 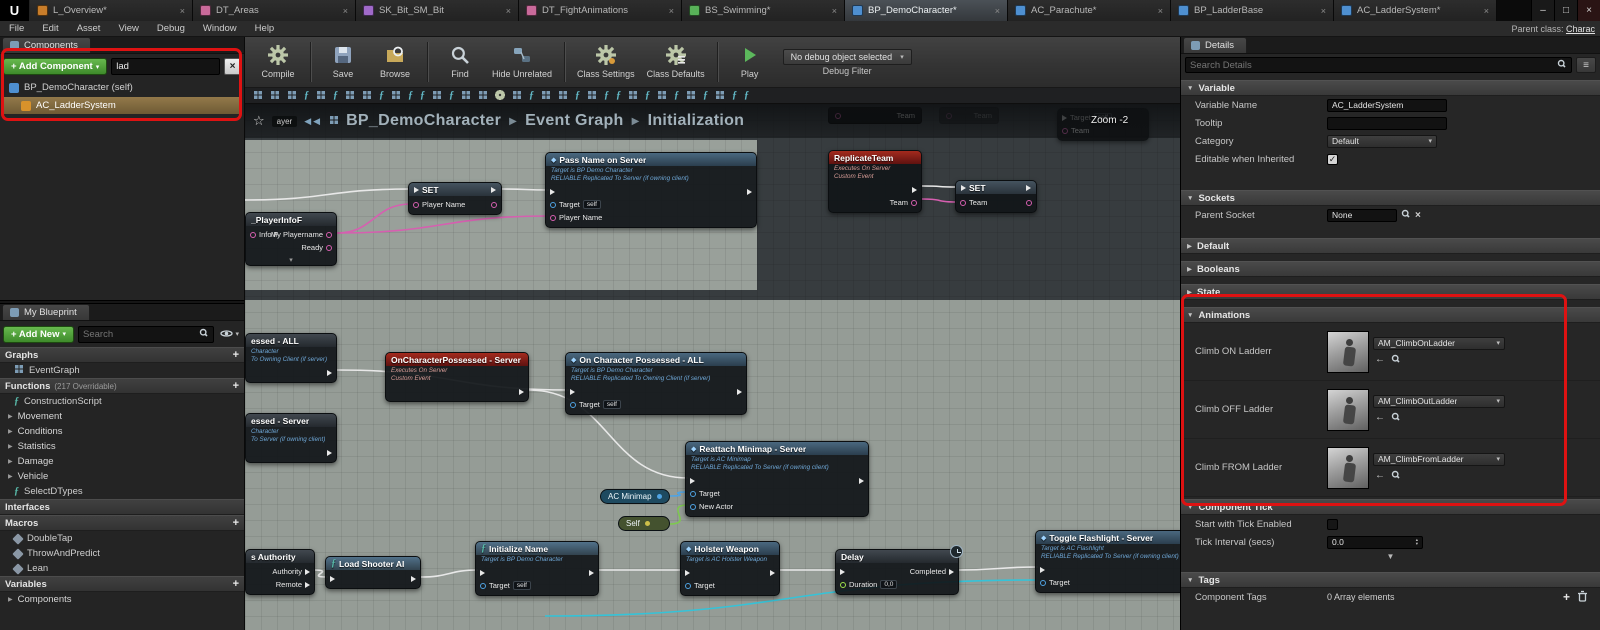 I want to click on tree-header-macros: Macros +, so click(x=122, y=523).